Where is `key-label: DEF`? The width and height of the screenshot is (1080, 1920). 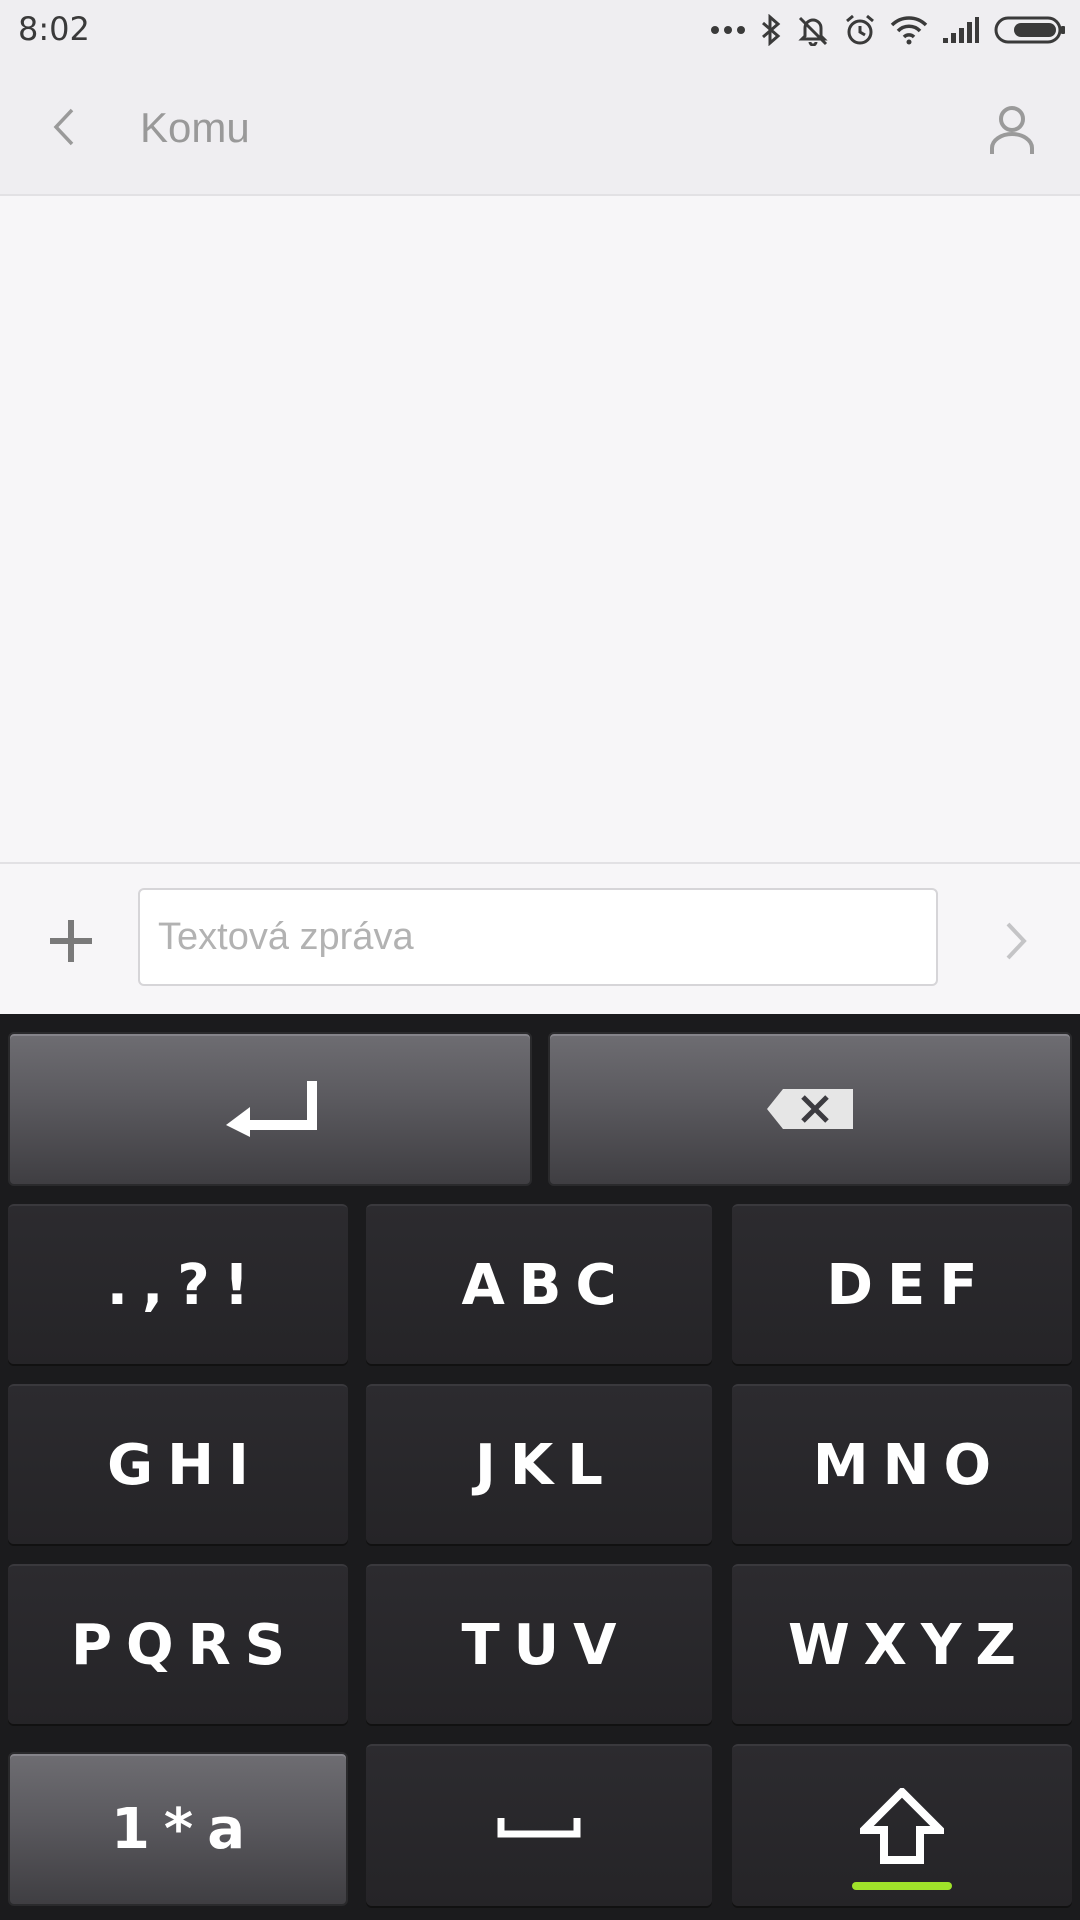 key-label: DEF is located at coordinates (909, 1285).